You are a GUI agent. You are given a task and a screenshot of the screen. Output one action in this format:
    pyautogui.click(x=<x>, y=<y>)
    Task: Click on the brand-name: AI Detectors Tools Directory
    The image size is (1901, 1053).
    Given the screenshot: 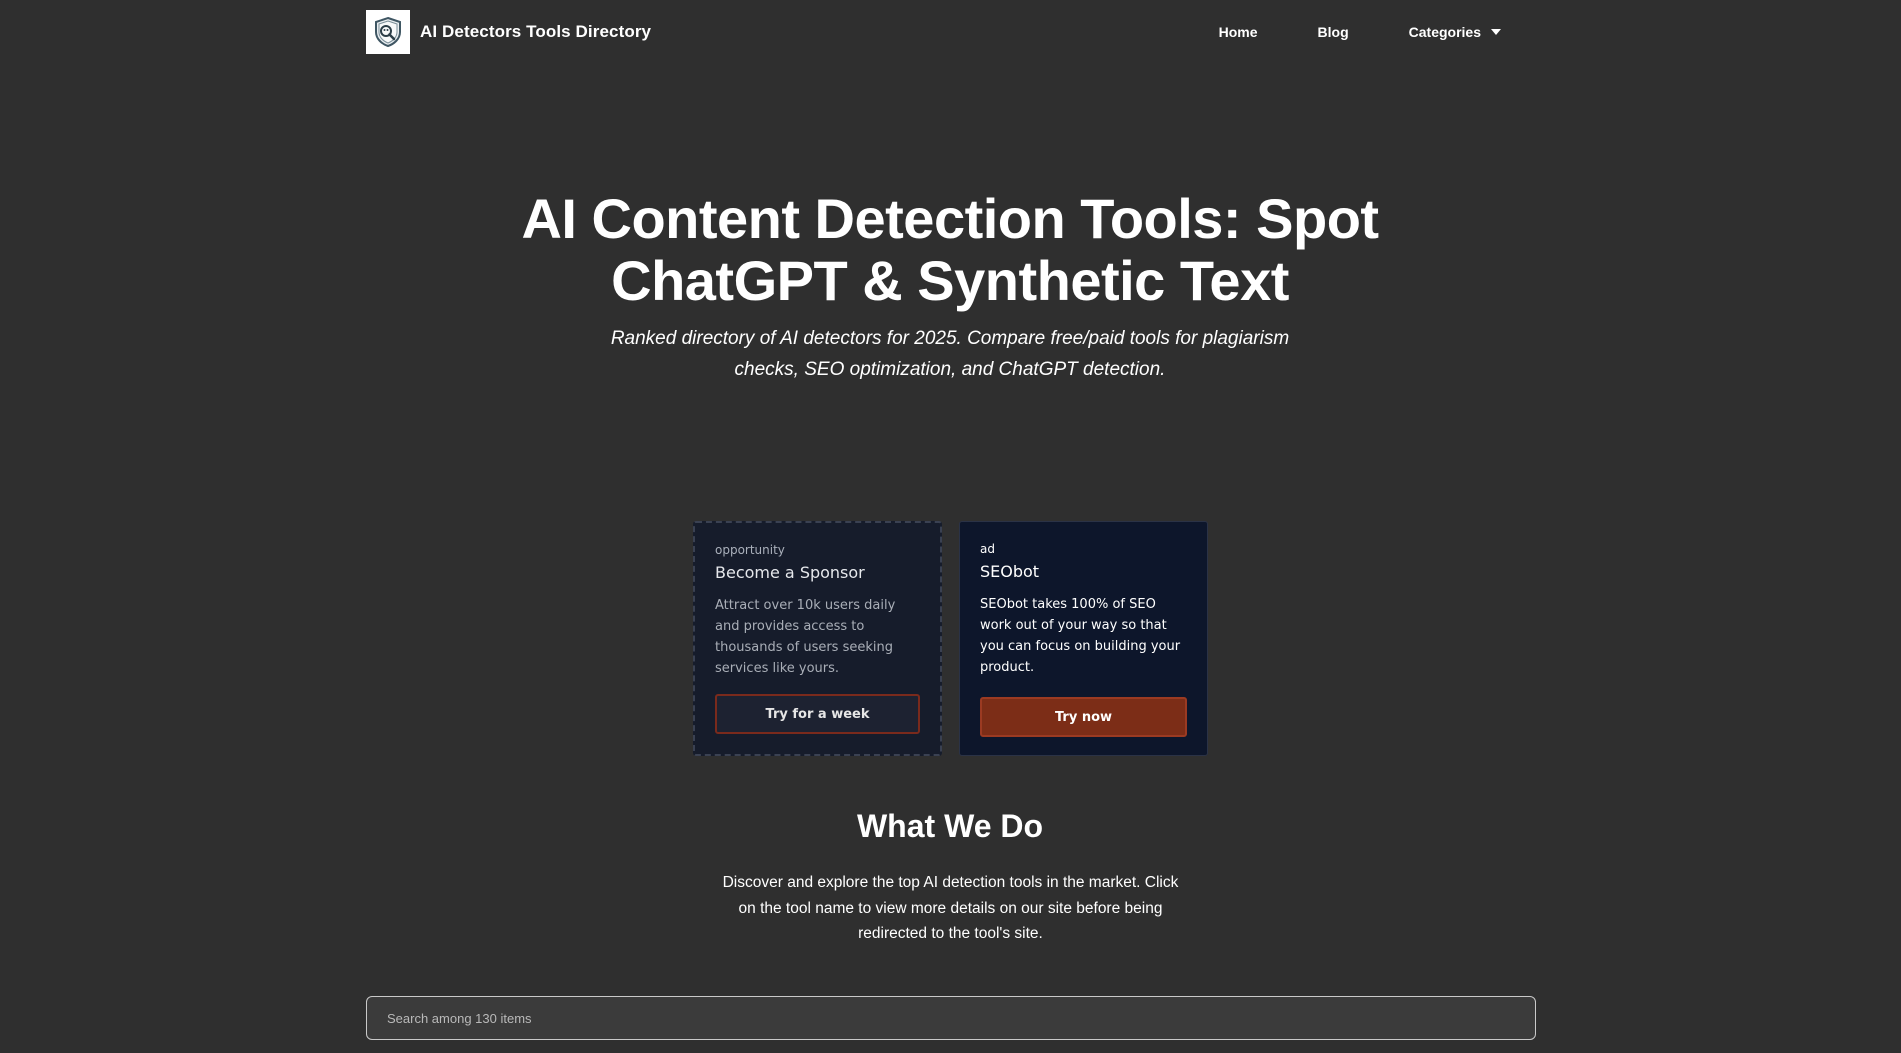 What is the action you would take?
    pyautogui.click(x=536, y=31)
    